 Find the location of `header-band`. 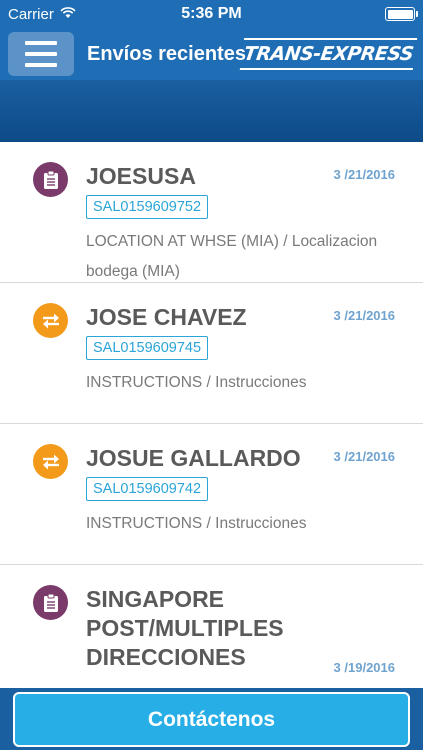

header-band is located at coordinates (211, 111).